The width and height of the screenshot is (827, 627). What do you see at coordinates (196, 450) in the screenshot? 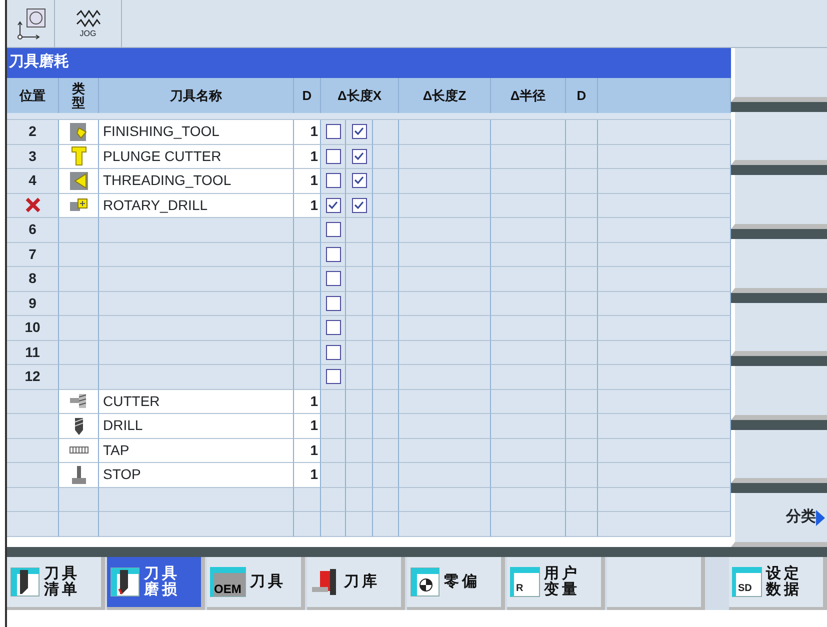
I see `table-cell: TAP` at bounding box center [196, 450].